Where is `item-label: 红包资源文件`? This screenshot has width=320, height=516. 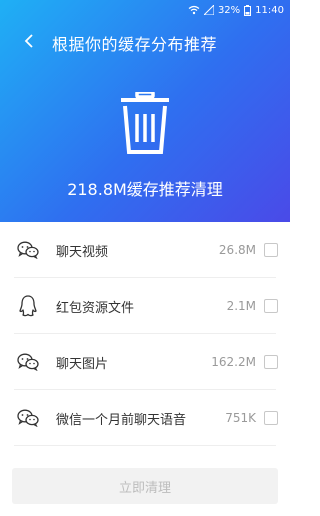 item-label: 红包资源文件 is located at coordinates (95, 308).